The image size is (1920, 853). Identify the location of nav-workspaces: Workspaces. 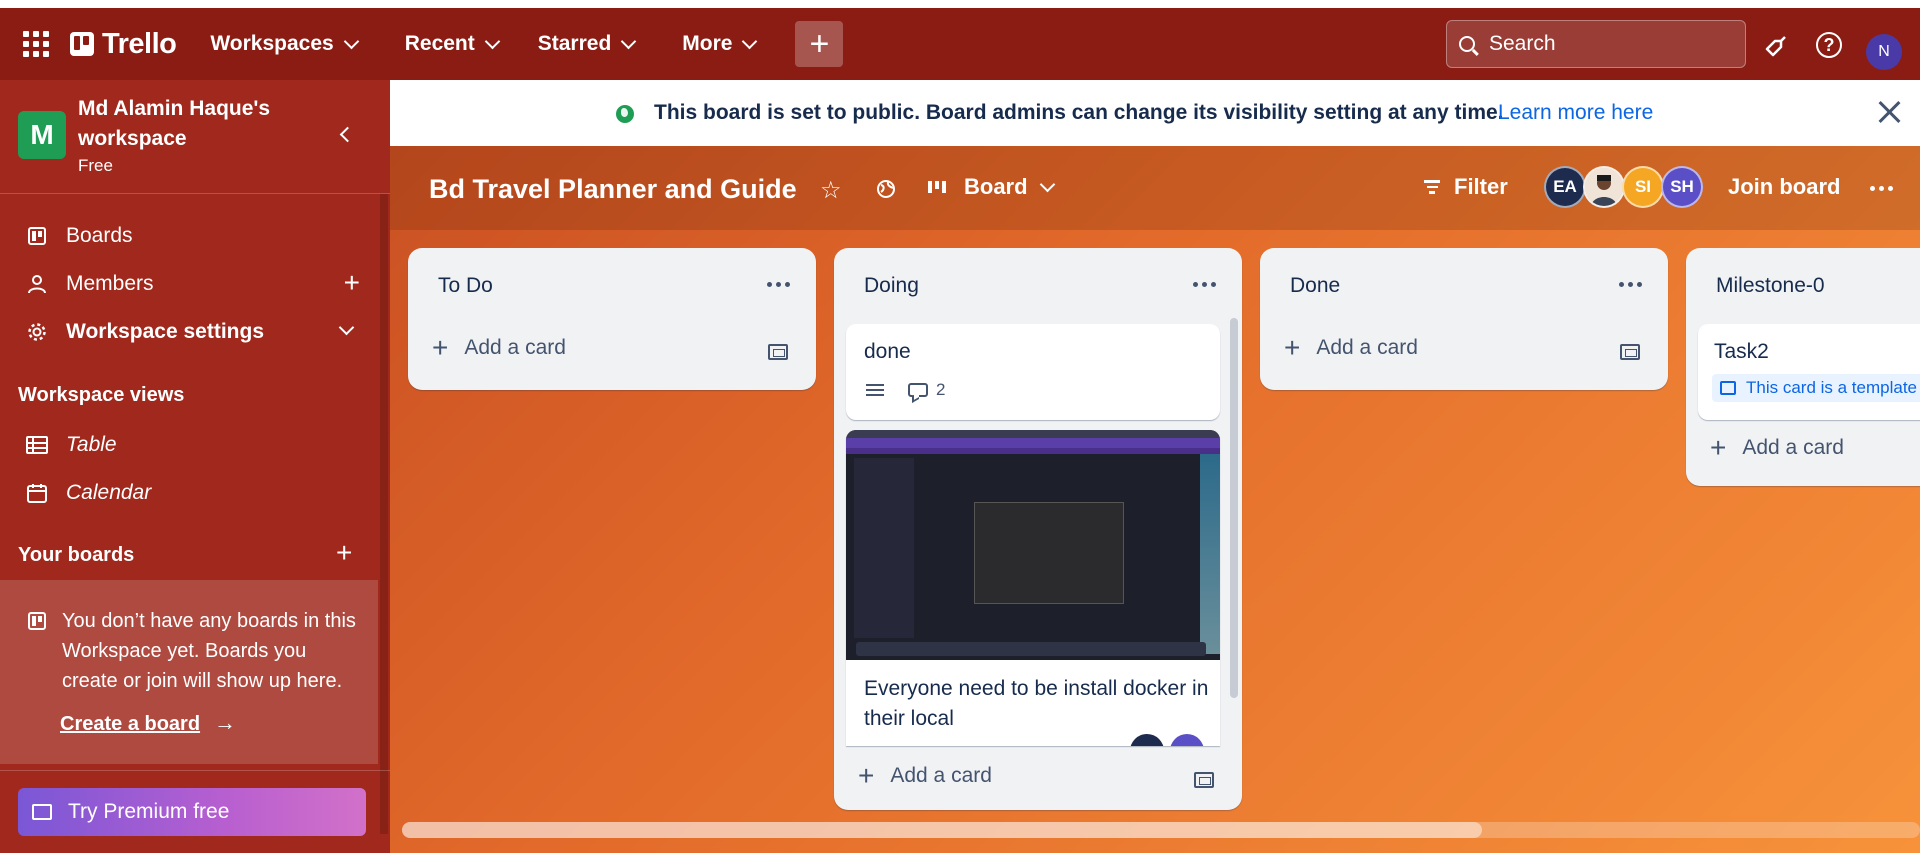
(284, 44).